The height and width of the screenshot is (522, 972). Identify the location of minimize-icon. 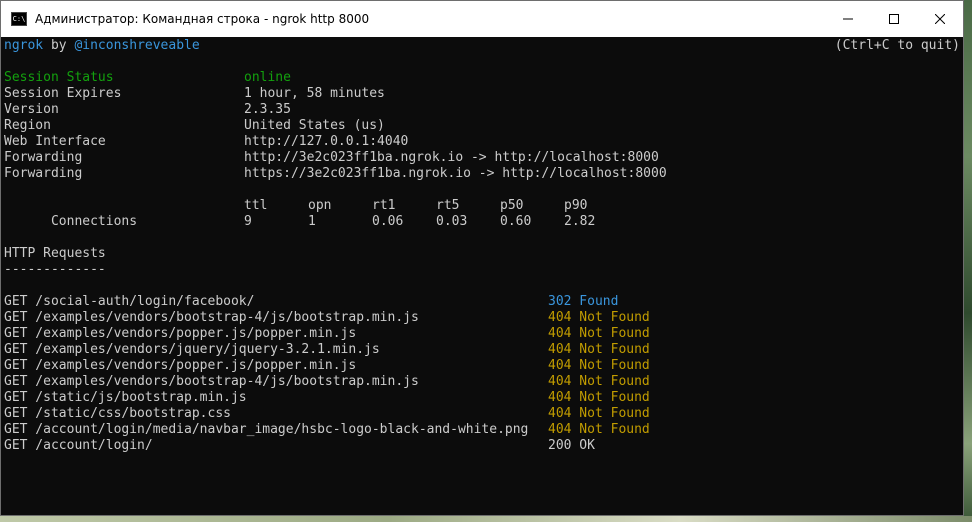
(848, 19).